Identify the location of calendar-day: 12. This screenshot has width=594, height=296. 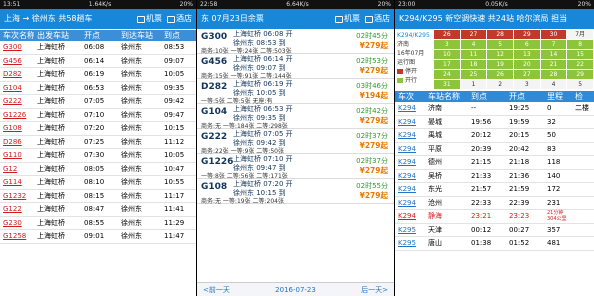
(500, 54).